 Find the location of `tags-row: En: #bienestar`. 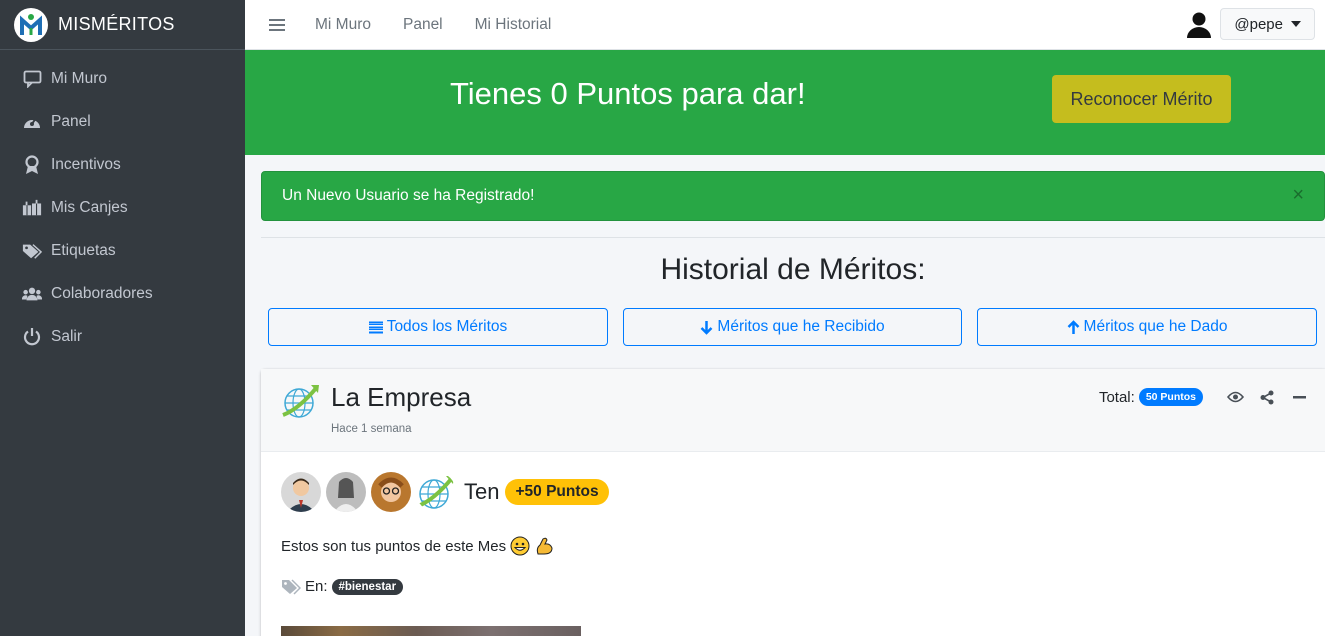

tags-row: En: #bienestar is located at coordinates (342, 586).